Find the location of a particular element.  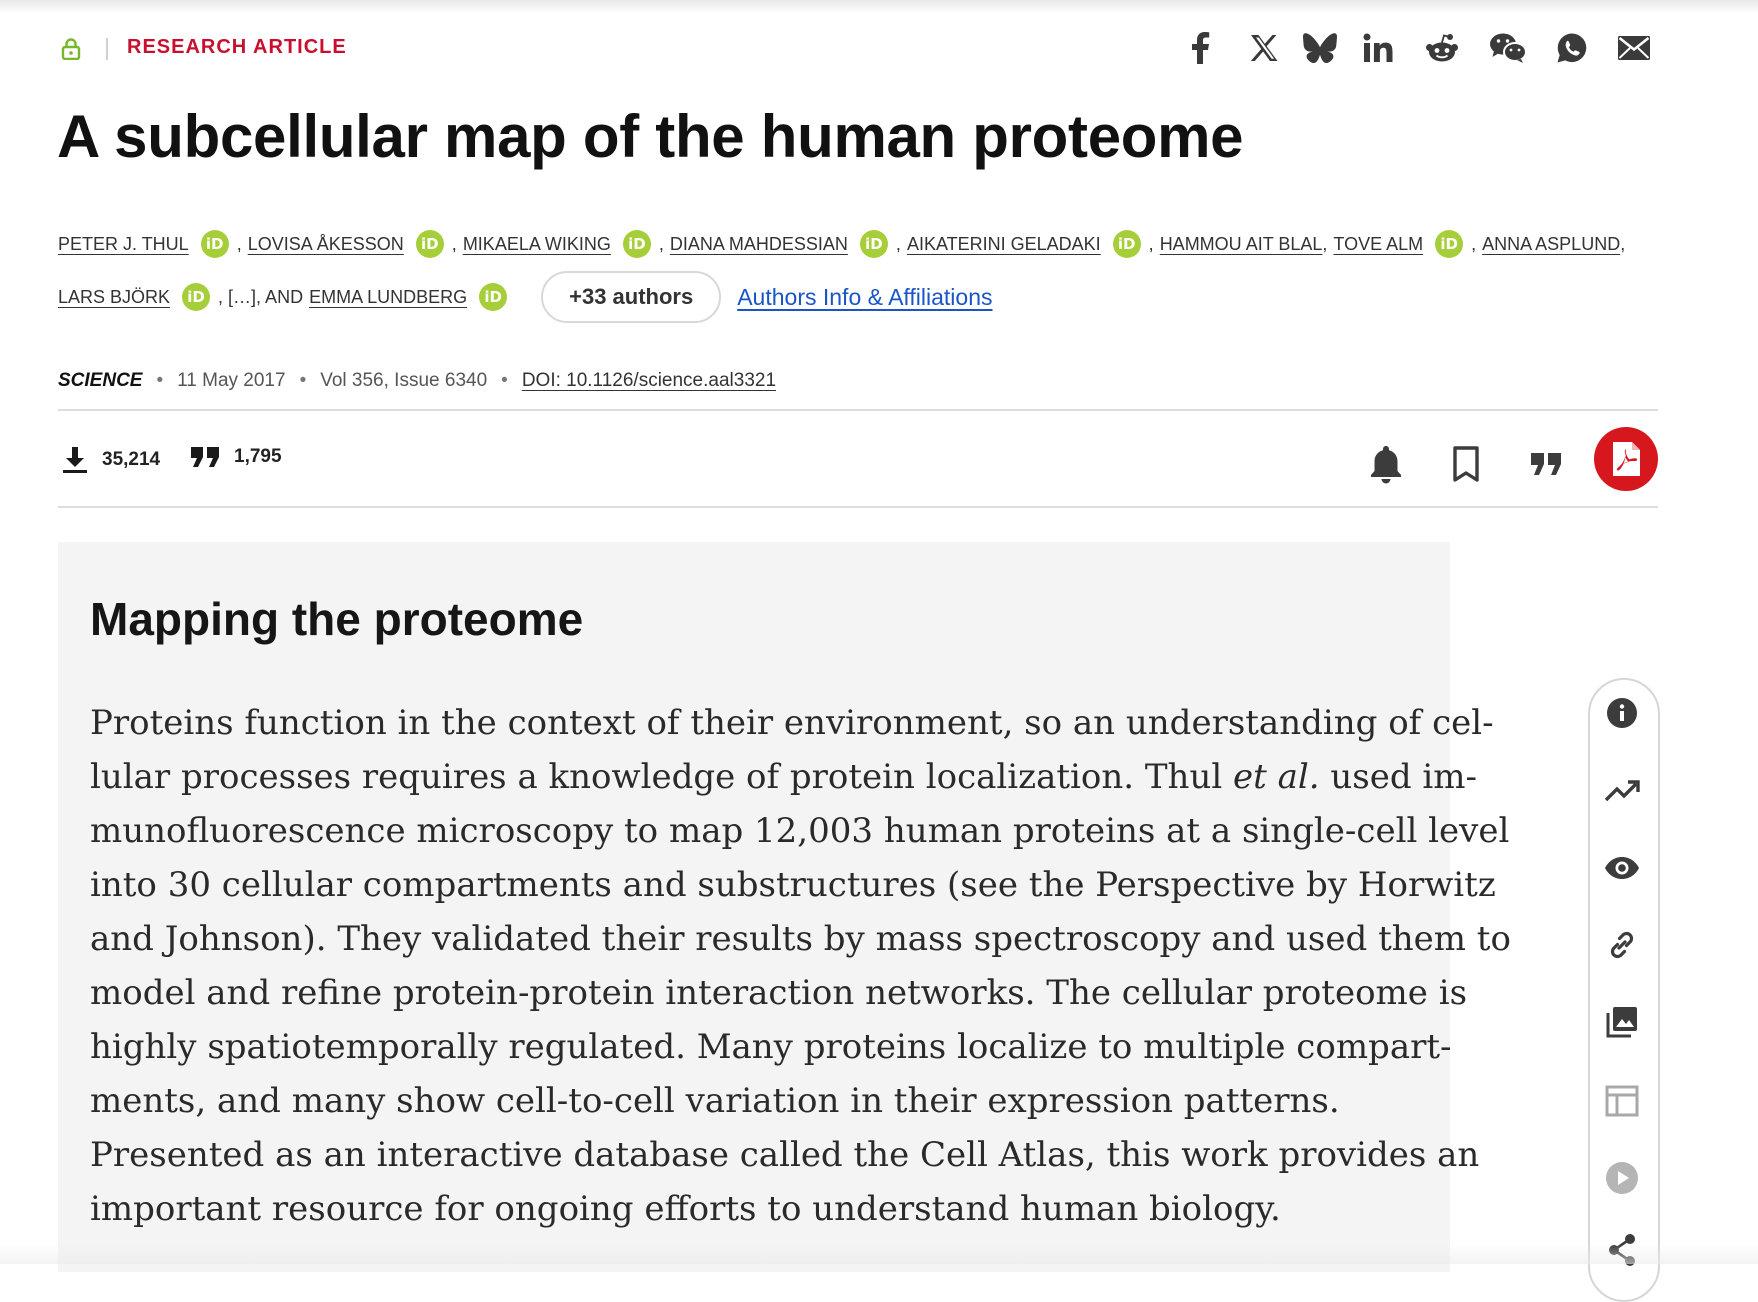

author-link: LARS BJÖRK is located at coordinates (114, 297).